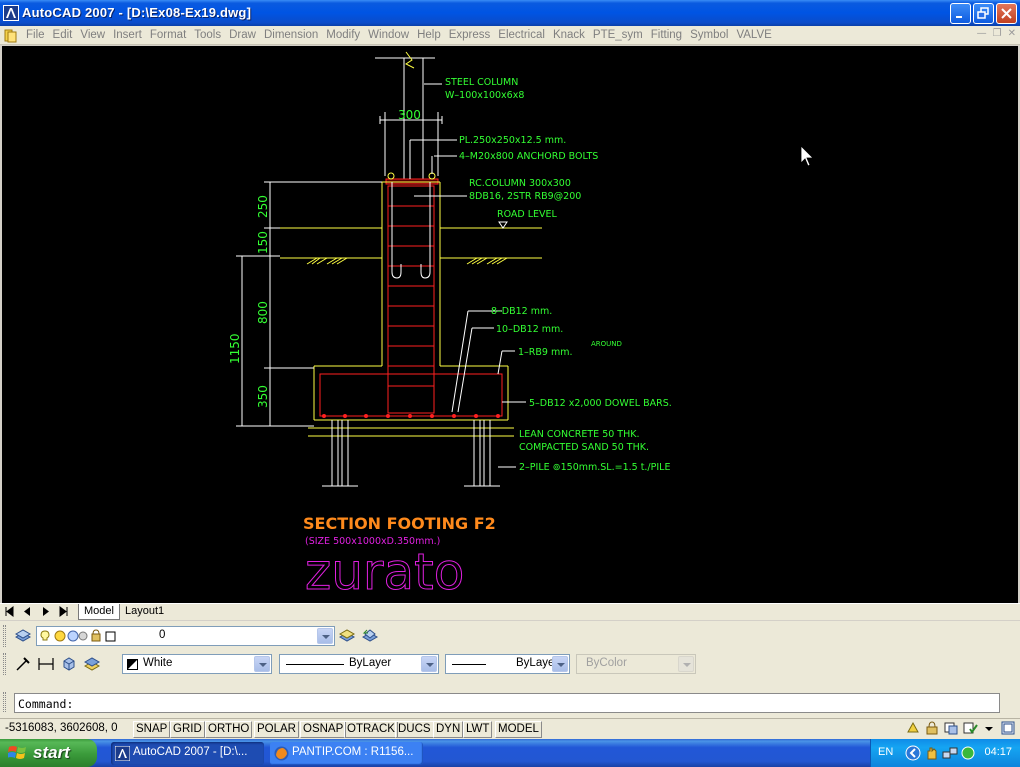 Image resolution: width=1020 pixels, height=767 pixels. I want to click on window-title: AutoCAD 2007 - [D:\Ex08-Ex19.dwg], so click(137, 12).